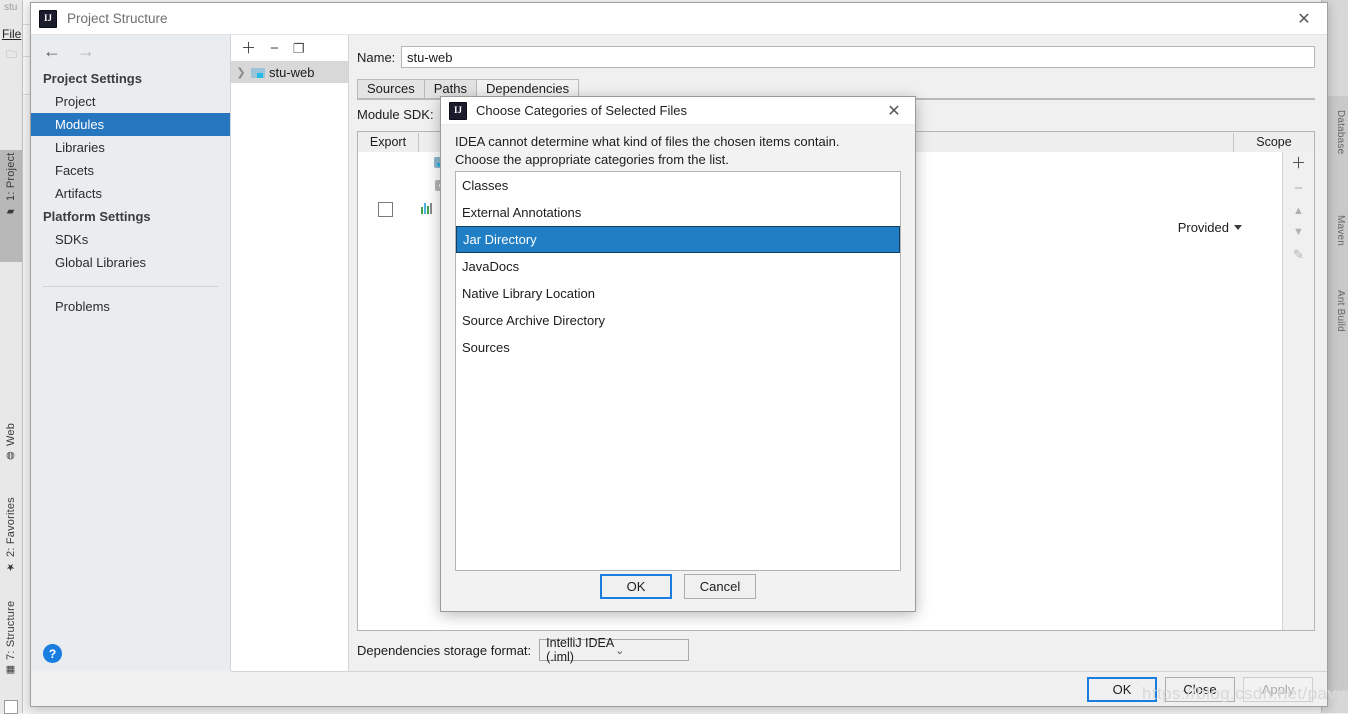 The height and width of the screenshot is (714, 1348). I want to click on sidebar-item-facets: Facets, so click(130, 170).